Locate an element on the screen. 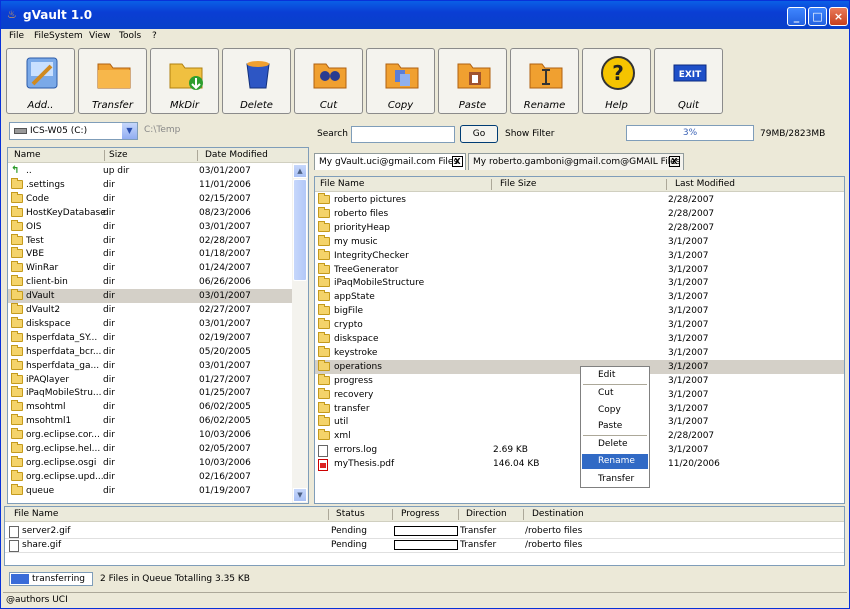 This screenshot has height=609, width=850. menu-tools: Tools is located at coordinates (130, 36).